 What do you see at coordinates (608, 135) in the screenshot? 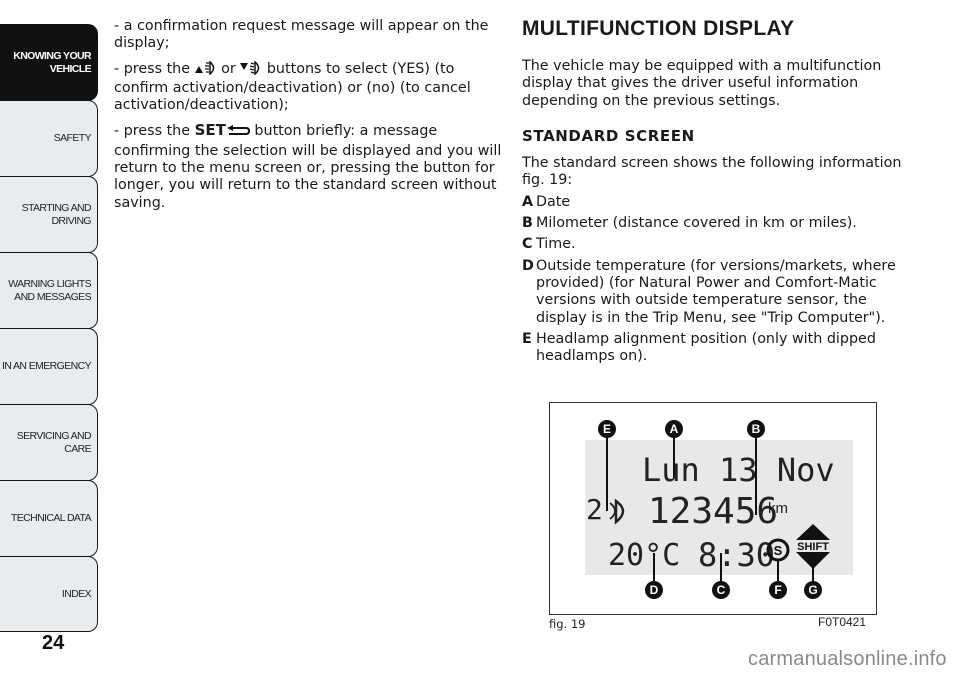
I see `subsection-title: STANDARD SCREEN` at bounding box center [608, 135].